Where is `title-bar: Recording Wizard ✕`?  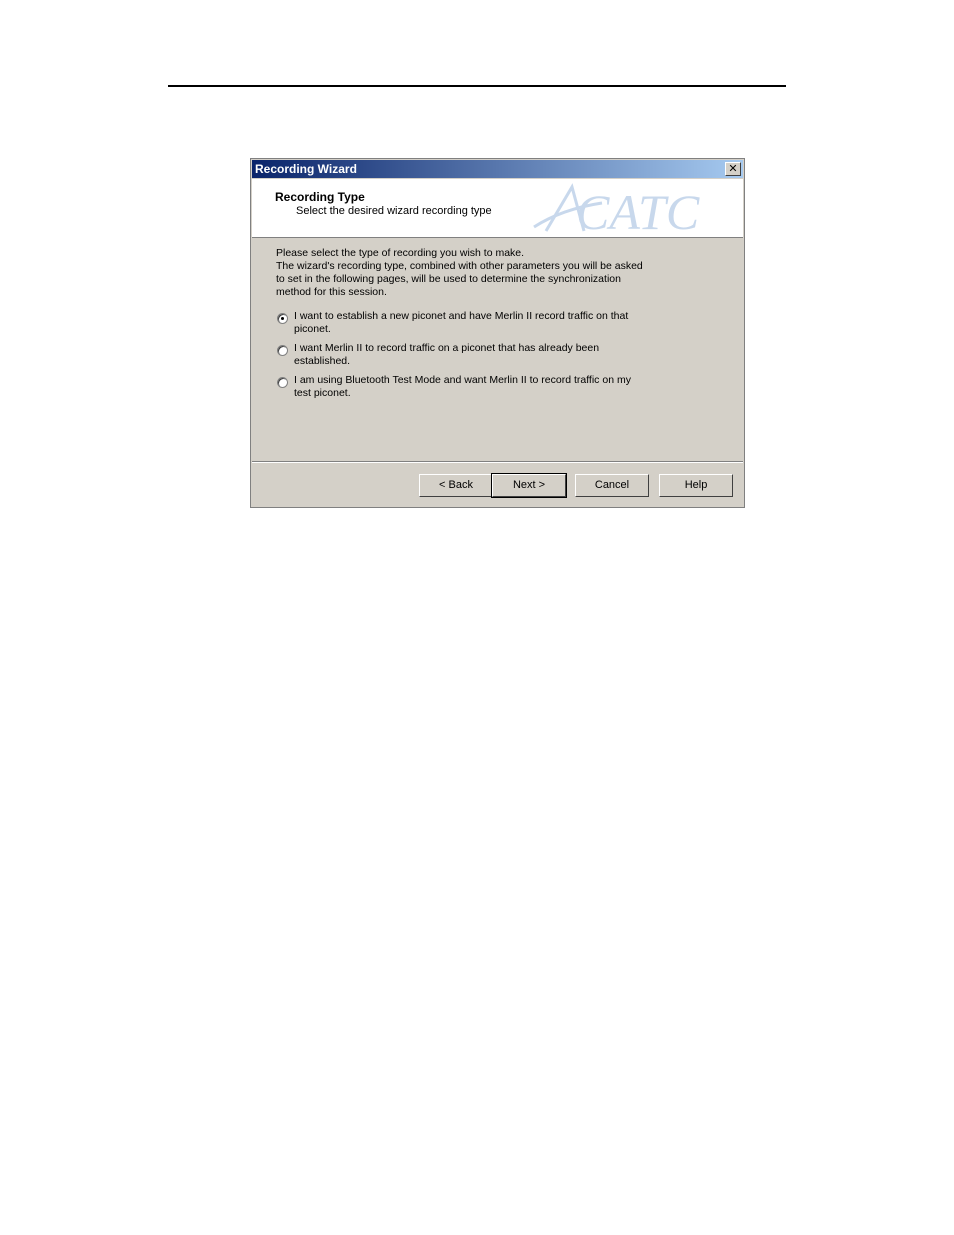
title-bar: Recording Wizard ✕ is located at coordinates (497, 169).